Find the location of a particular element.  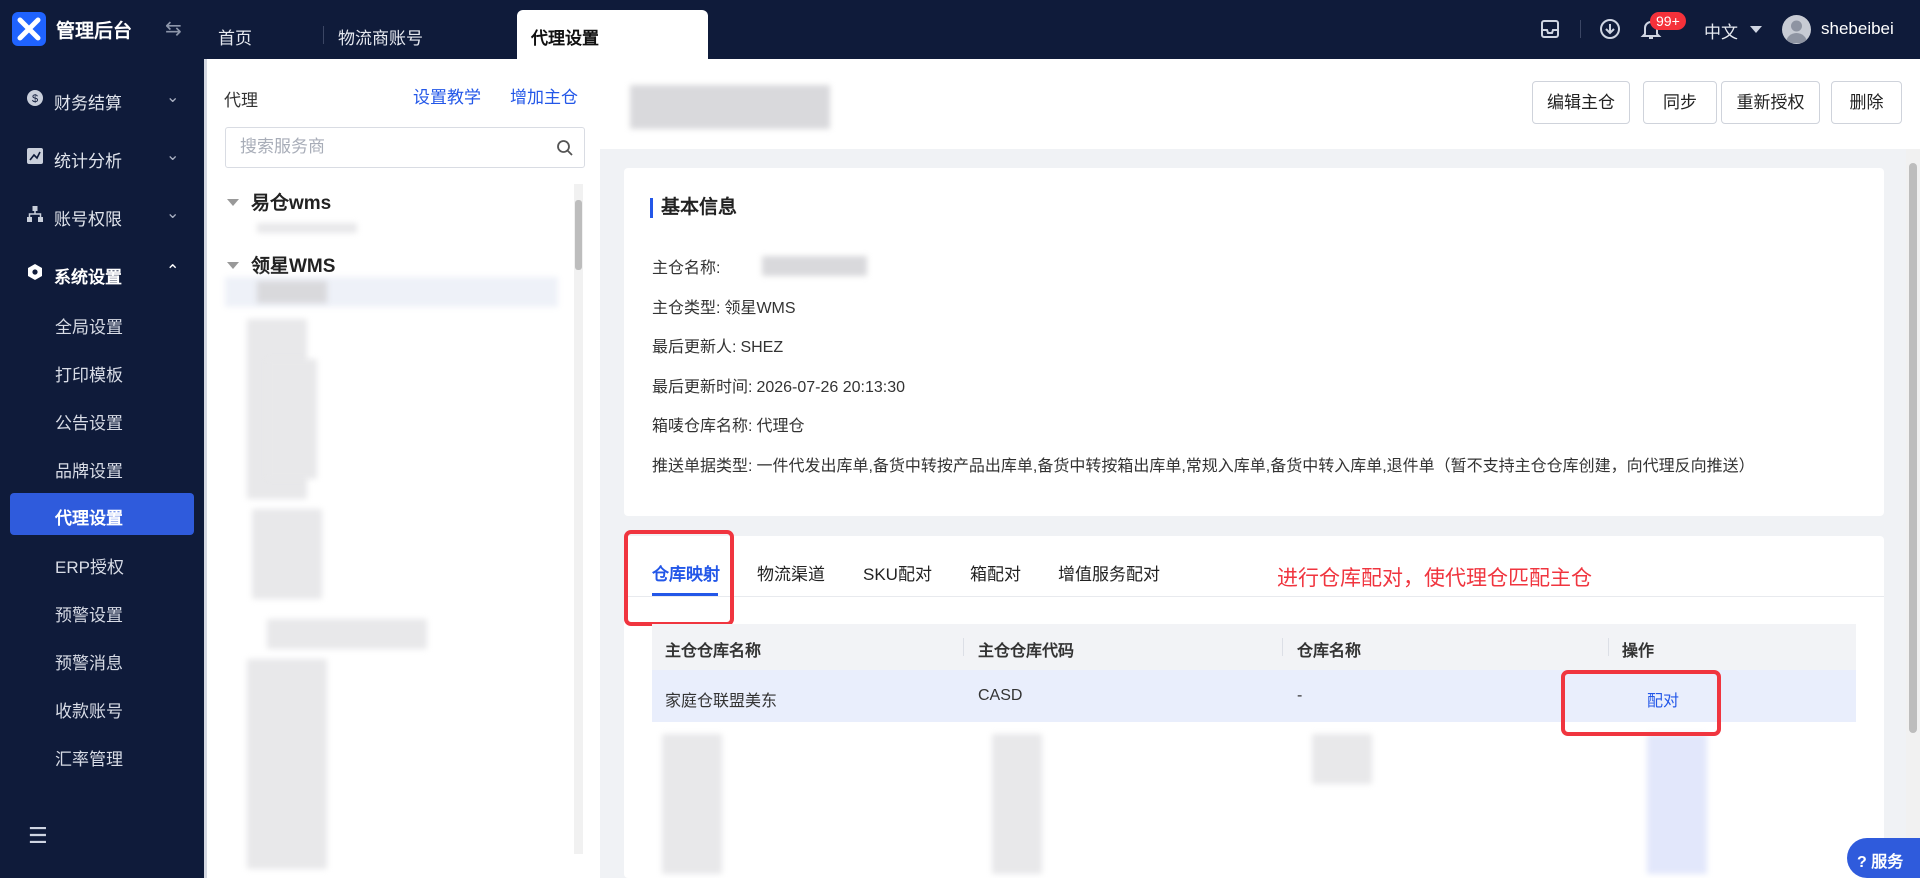

sync-button: 同步 is located at coordinates (1680, 102).